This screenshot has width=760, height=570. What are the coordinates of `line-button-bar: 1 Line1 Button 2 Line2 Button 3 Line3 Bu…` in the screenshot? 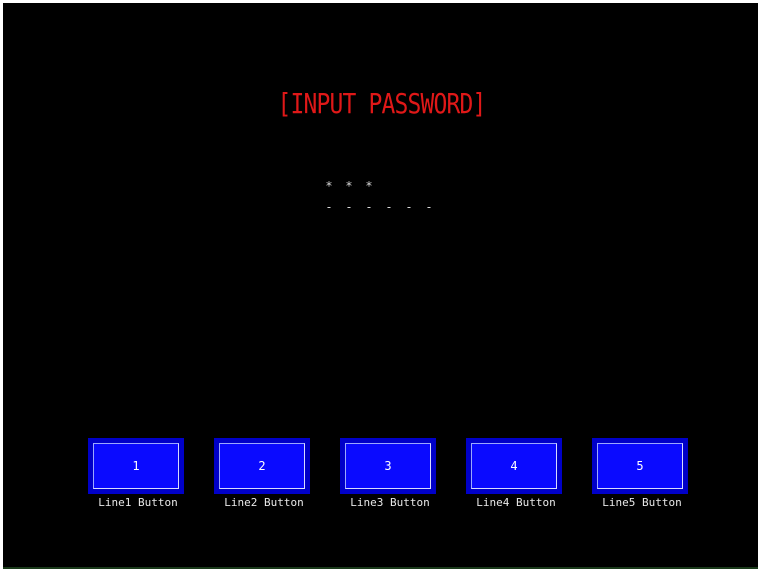 It's located at (388, 478).